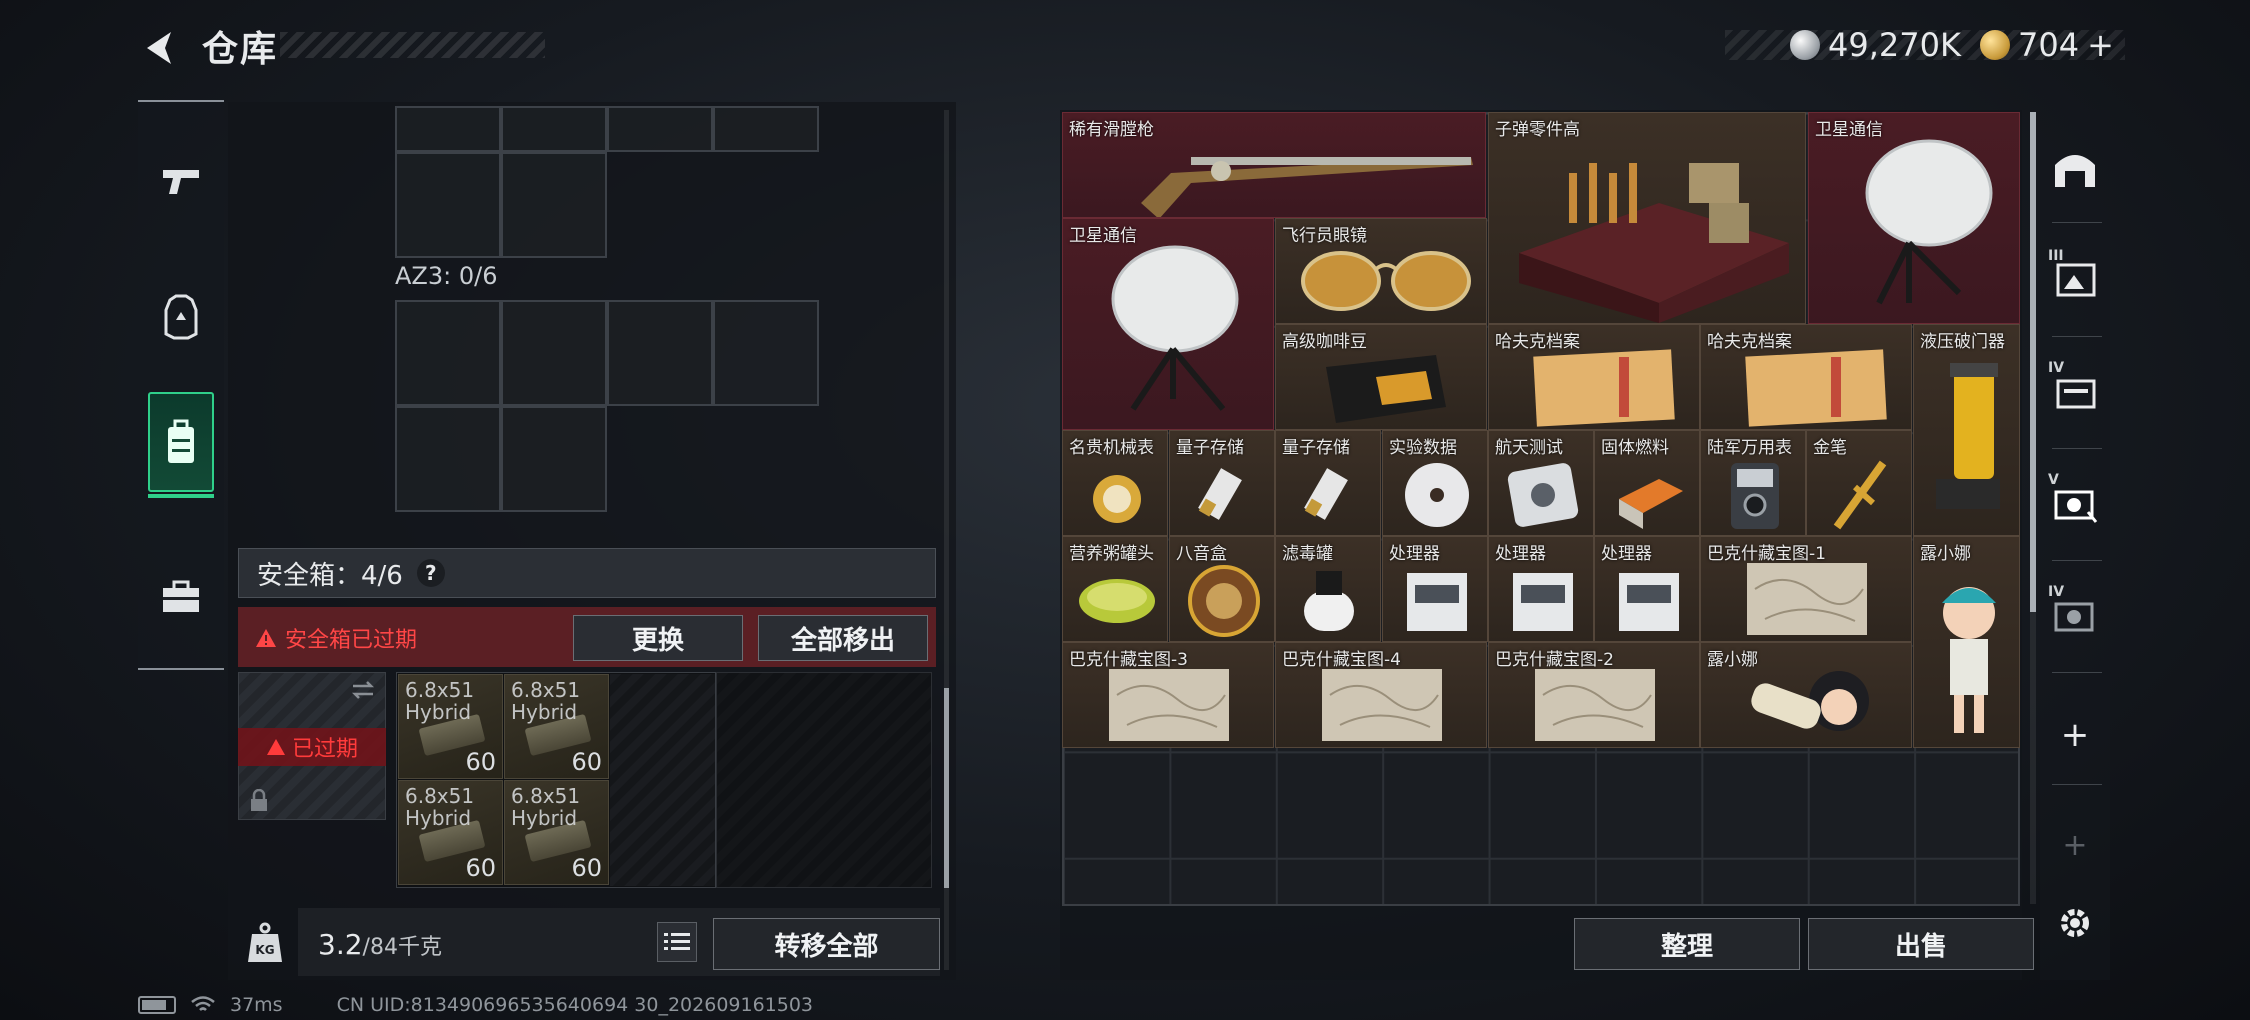 This screenshot has width=2250, height=1020. What do you see at coordinates (312, 747) in the screenshot?
I see `expired-tag: 已过期` at bounding box center [312, 747].